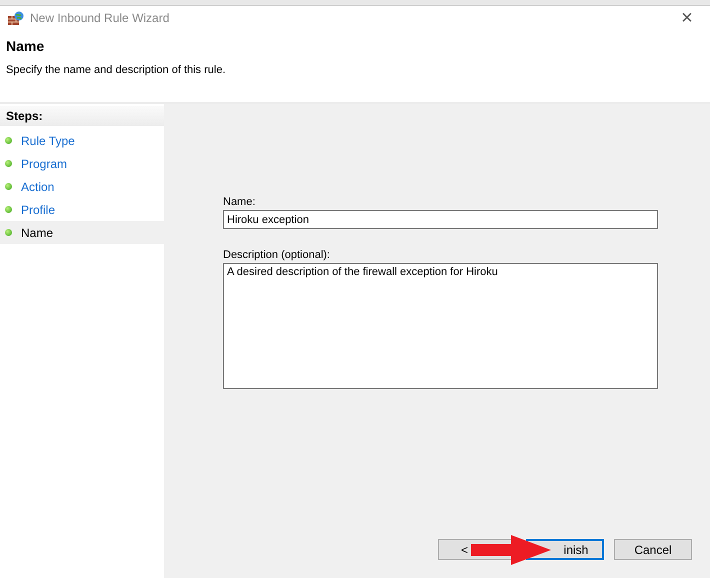  Describe the element at coordinates (48, 141) in the screenshot. I see `step-link: Rule Type` at that location.